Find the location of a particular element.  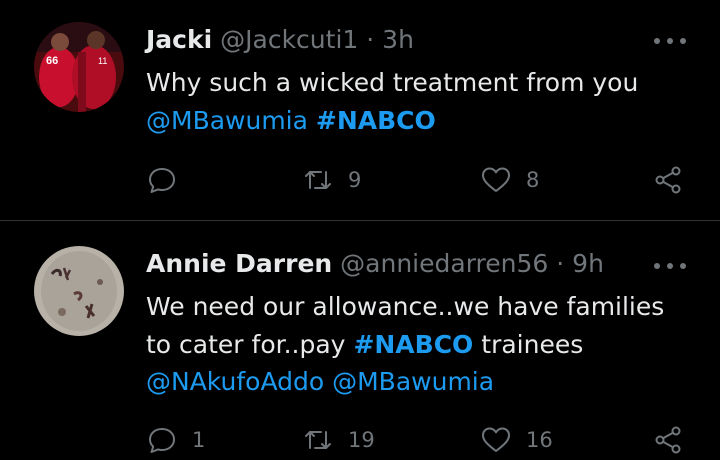

retweet-count: 9 is located at coordinates (355, 180).